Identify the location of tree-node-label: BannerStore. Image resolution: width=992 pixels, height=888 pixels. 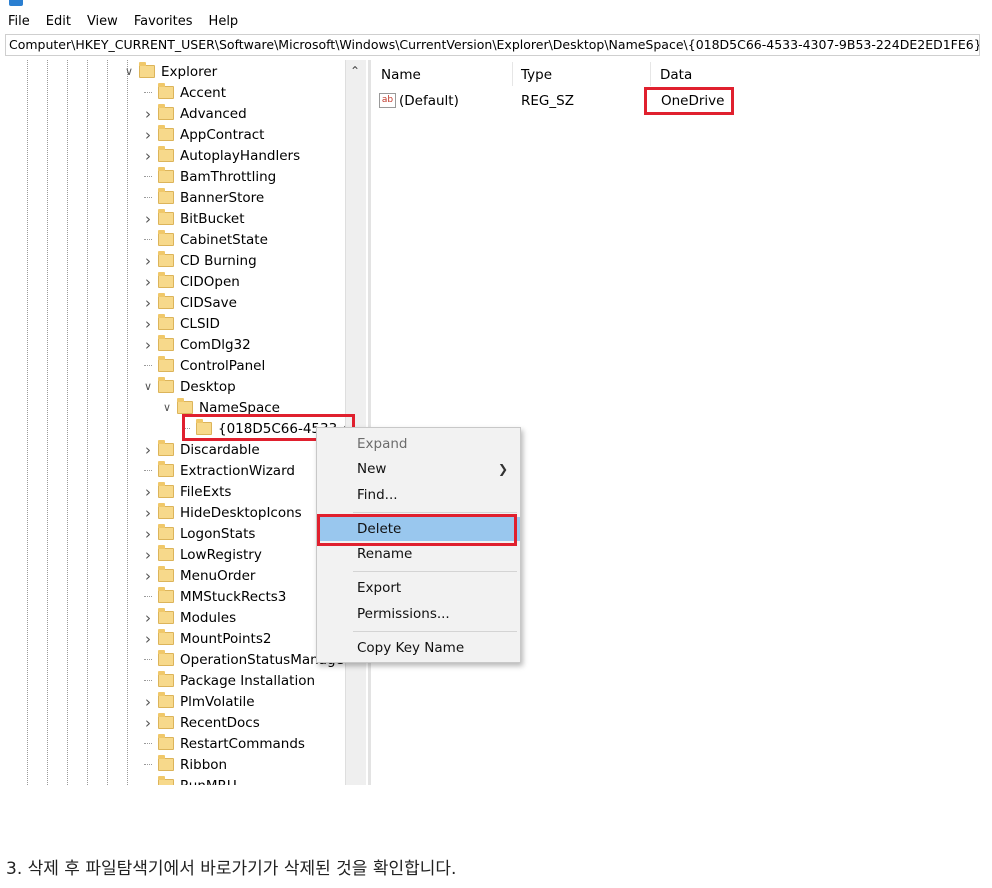
(222, 197).